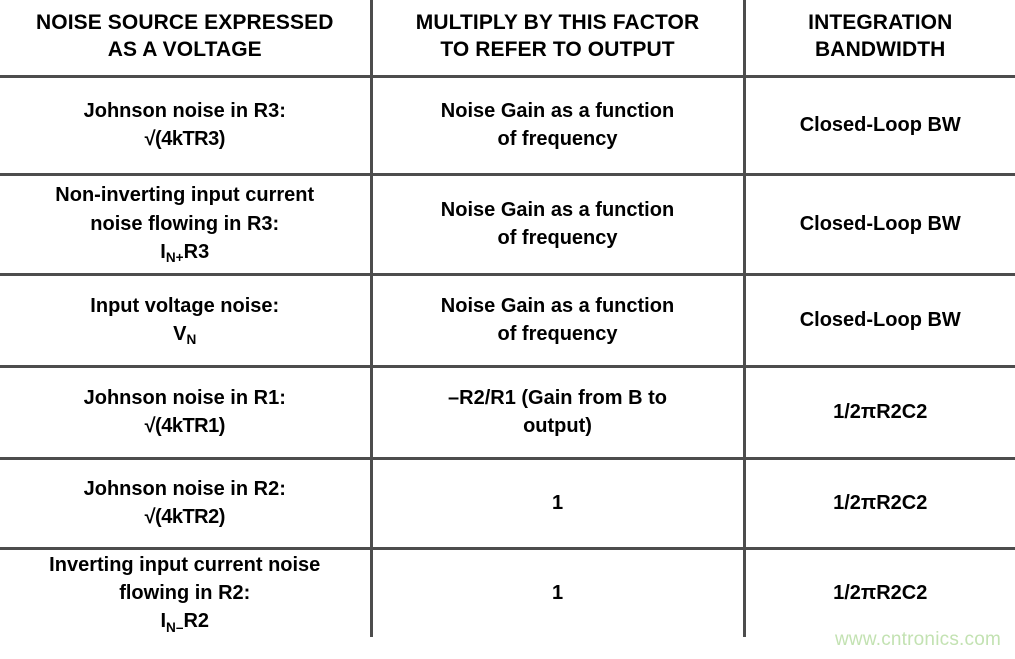 This screenshot has height=659, width=1015. What do you see at coordinates (185, 305) in the screenshot?
I see `noise-source-line1: Input voltage noise:` at bounding box center [185, 305].